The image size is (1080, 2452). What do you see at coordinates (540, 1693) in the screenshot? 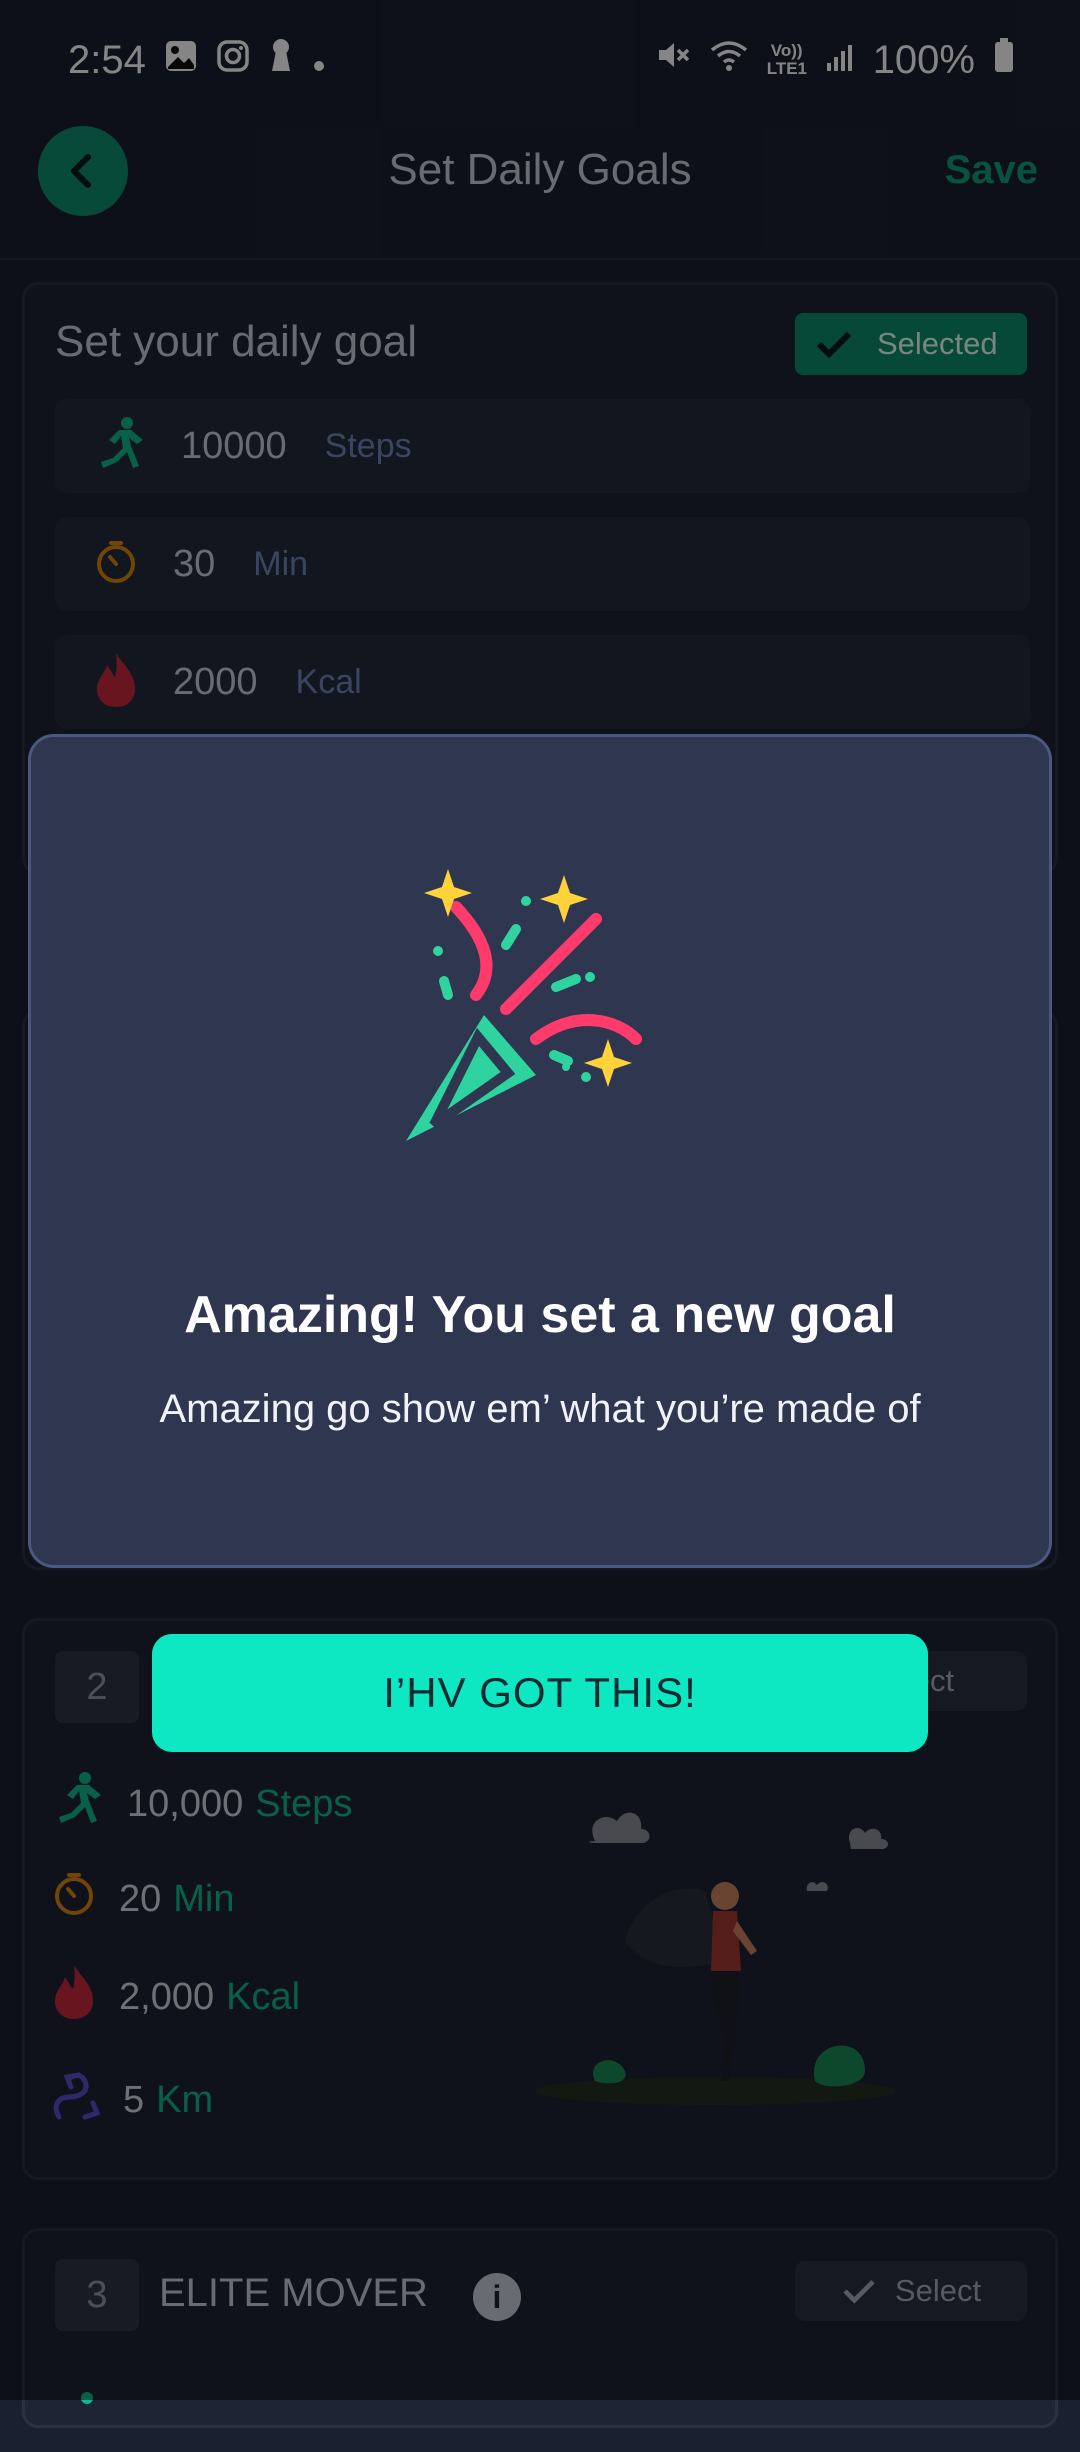
I see `confirm-button: I’HV GOT THIS!` at bounding box center [540, 1693].